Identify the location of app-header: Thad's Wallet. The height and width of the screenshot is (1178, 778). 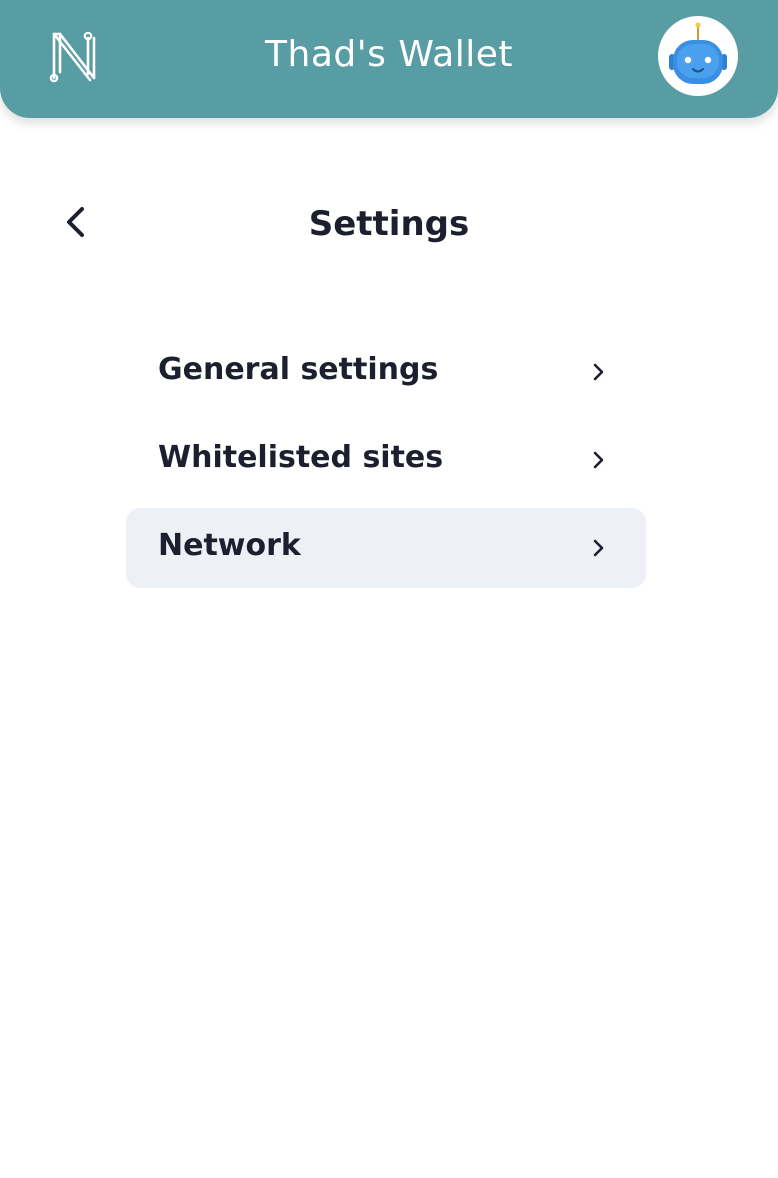
(389, 59).